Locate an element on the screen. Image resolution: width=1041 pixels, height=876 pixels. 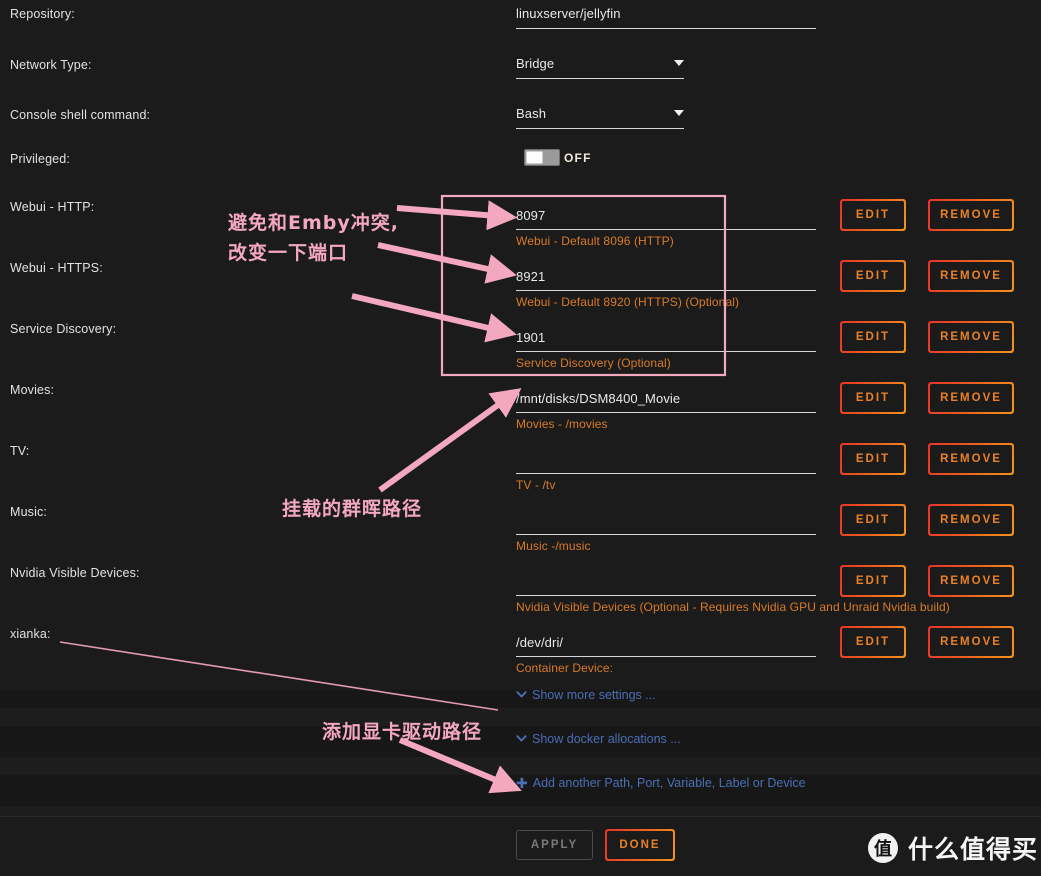
plus-icon: ✚ is located at coordinates (522, 783).